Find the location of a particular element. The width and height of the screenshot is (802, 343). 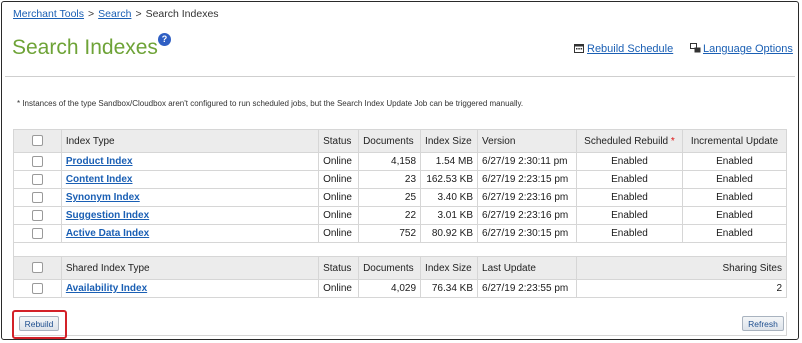

index-link: Product Index is located at coordinates (99, 161).